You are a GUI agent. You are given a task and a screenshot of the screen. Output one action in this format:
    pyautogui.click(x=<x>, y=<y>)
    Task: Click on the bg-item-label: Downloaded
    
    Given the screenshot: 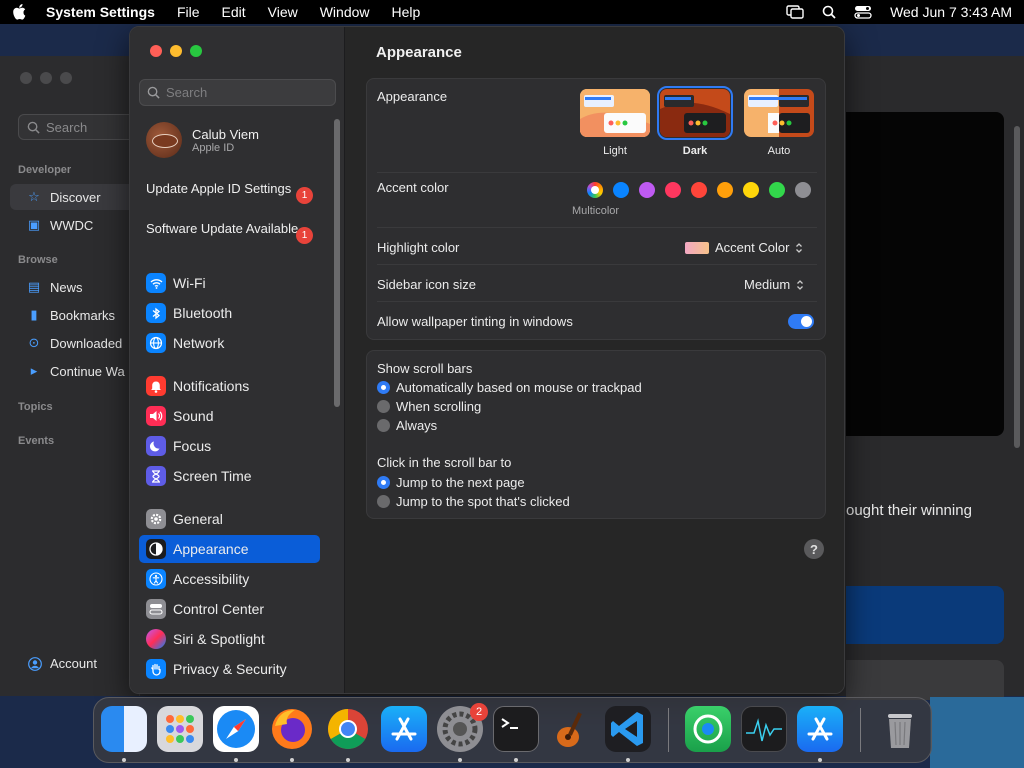 What is the action you would take?
    pyautogui.click(x=86, y=343)
    